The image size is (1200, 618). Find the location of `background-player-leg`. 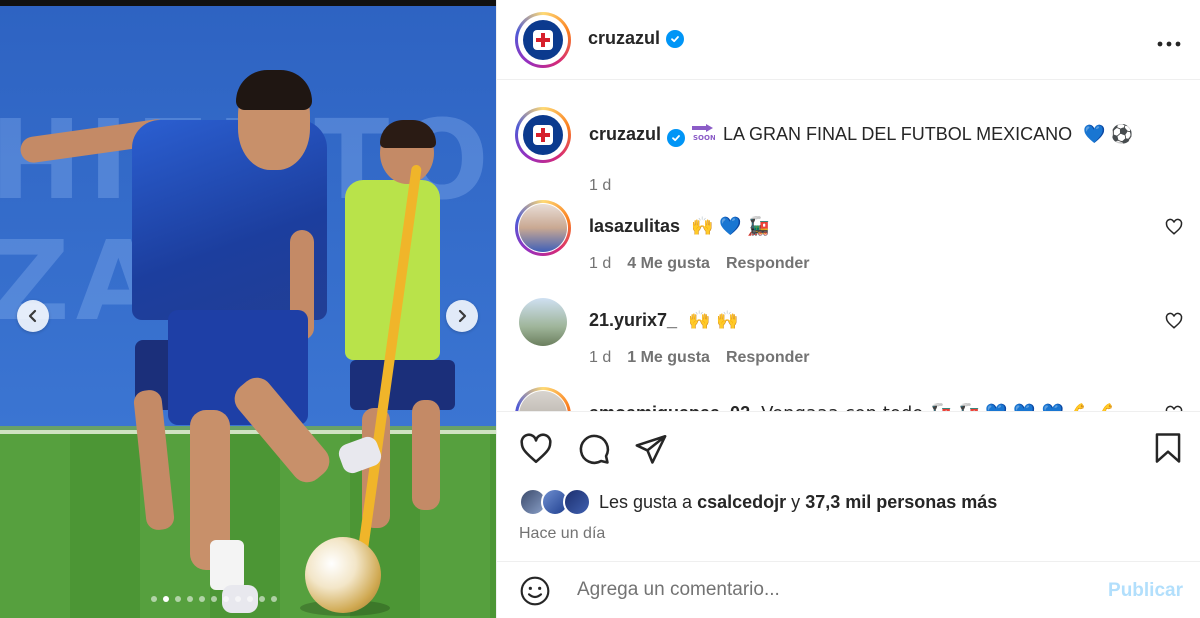

background-player-leg is located at coordinates (426, 455).